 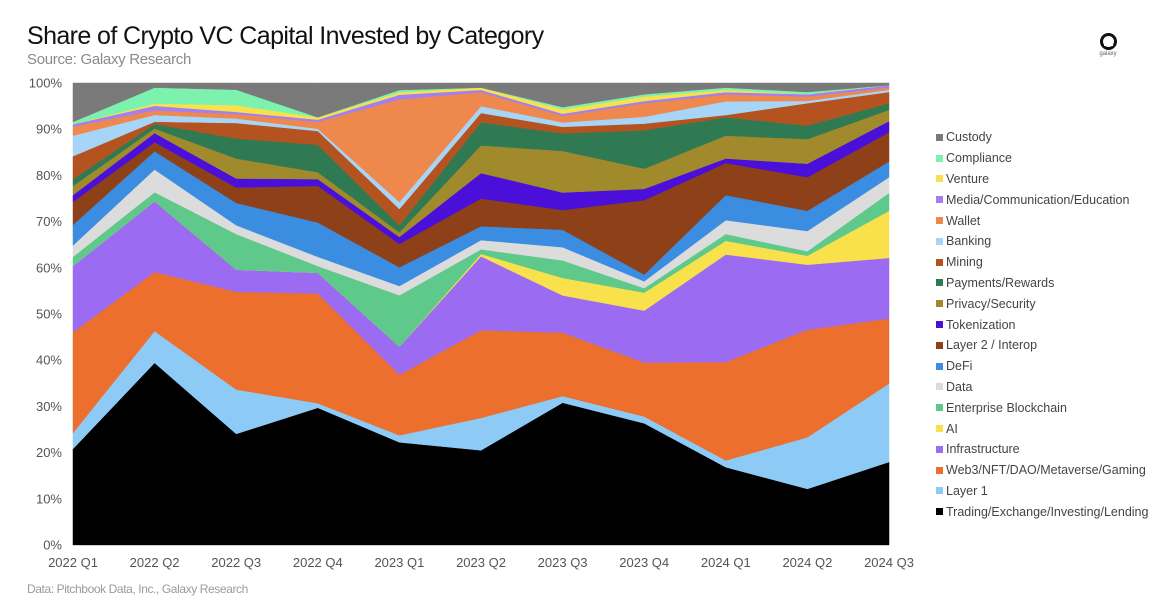 I want to click on legend-label: Infrastructure, so click(x=983, y=449).